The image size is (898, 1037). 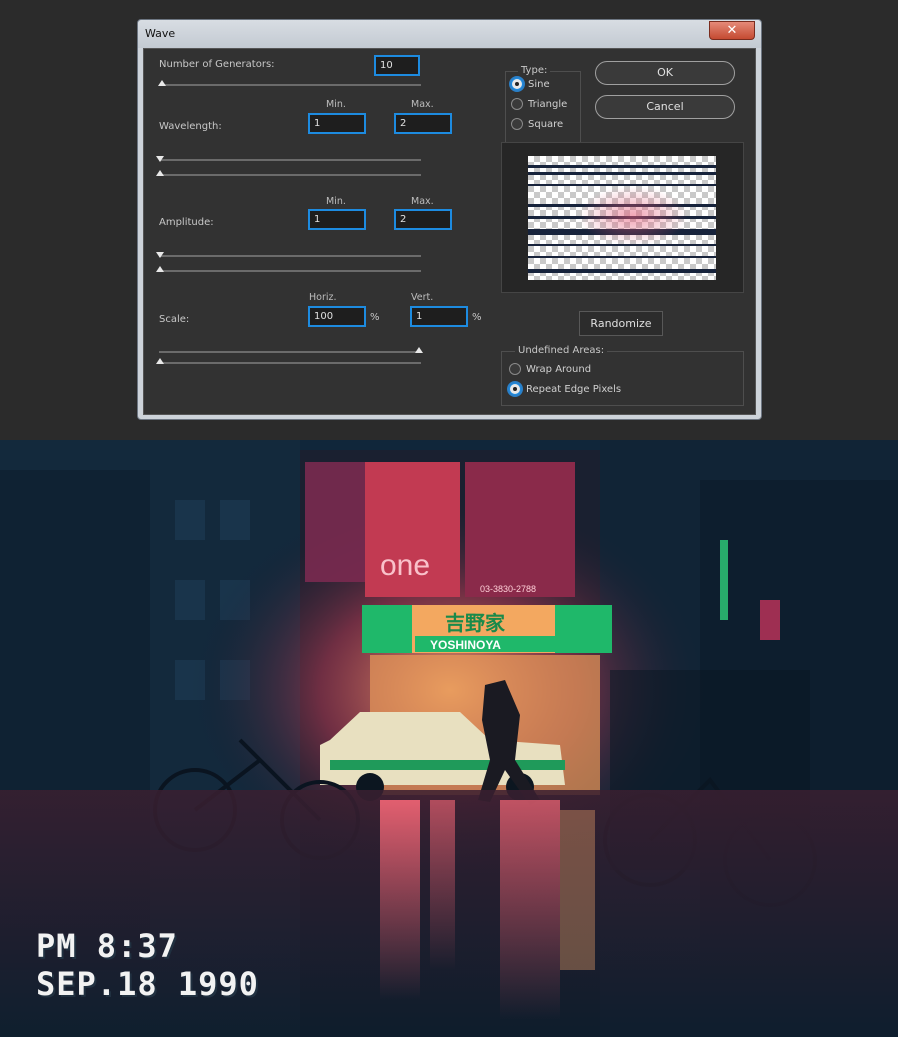 I want to click on scale-vert-unit: %, so click(x=477, y=317).